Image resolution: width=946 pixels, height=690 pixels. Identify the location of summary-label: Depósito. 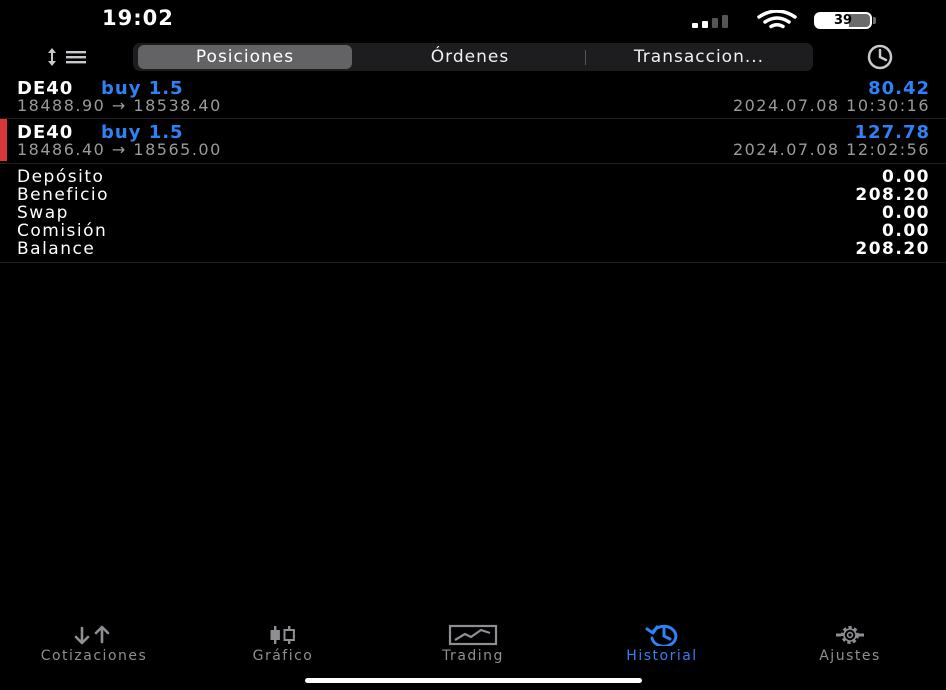
(61, 177).